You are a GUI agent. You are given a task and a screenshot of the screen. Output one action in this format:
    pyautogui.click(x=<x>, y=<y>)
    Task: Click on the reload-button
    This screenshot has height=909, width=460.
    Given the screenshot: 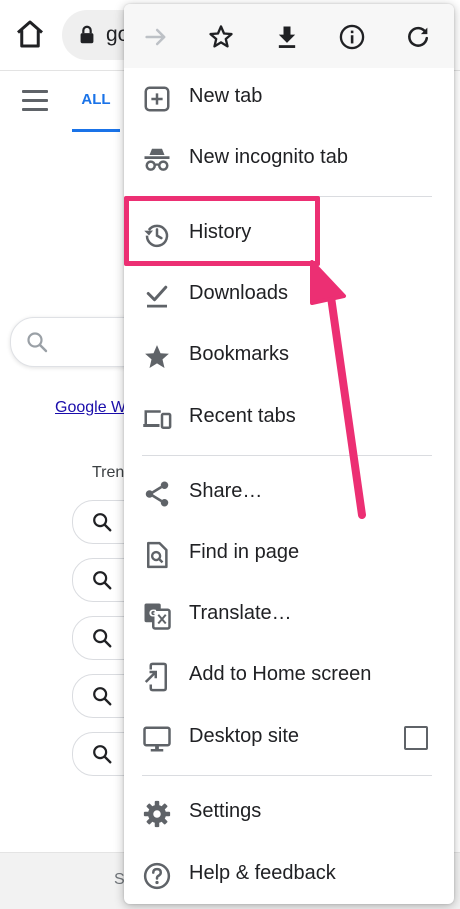 What is the action you would take?
    pyautogui.click(x=418, y=37)
    